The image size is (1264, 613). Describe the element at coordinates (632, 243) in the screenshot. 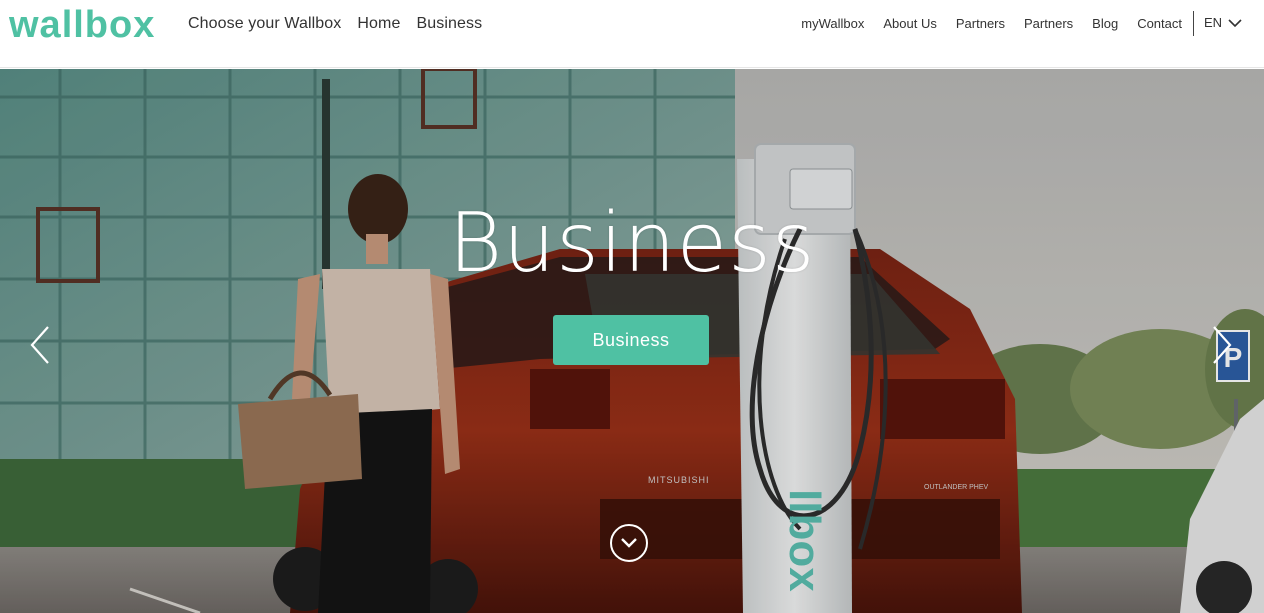

I see `hero-title: Business` at that location.